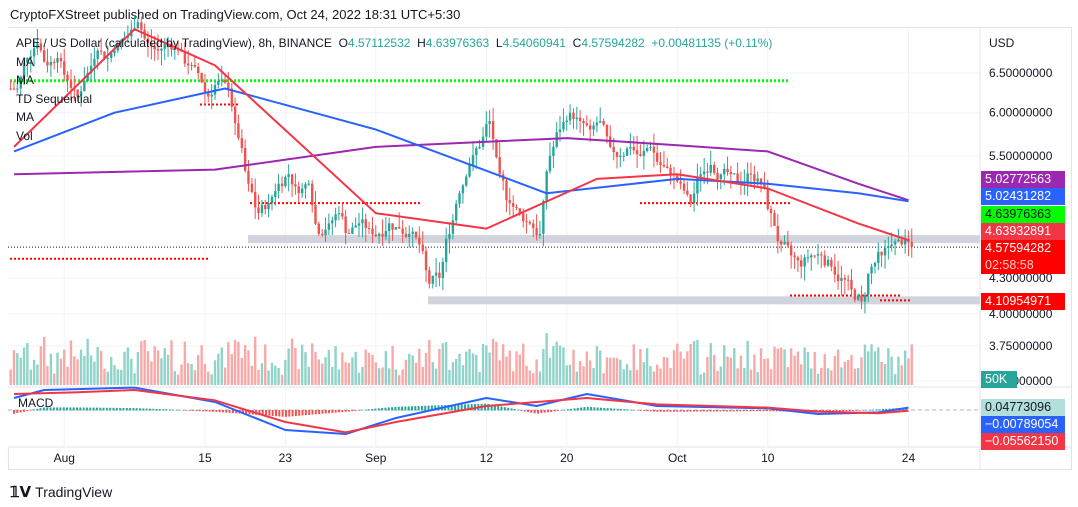 The height and width of the screenshot is (507, 1078). What do you see at coordinates (35, 403) in the screenshot?
I see `macd-label: MACD` at bounding box center [35, 403].